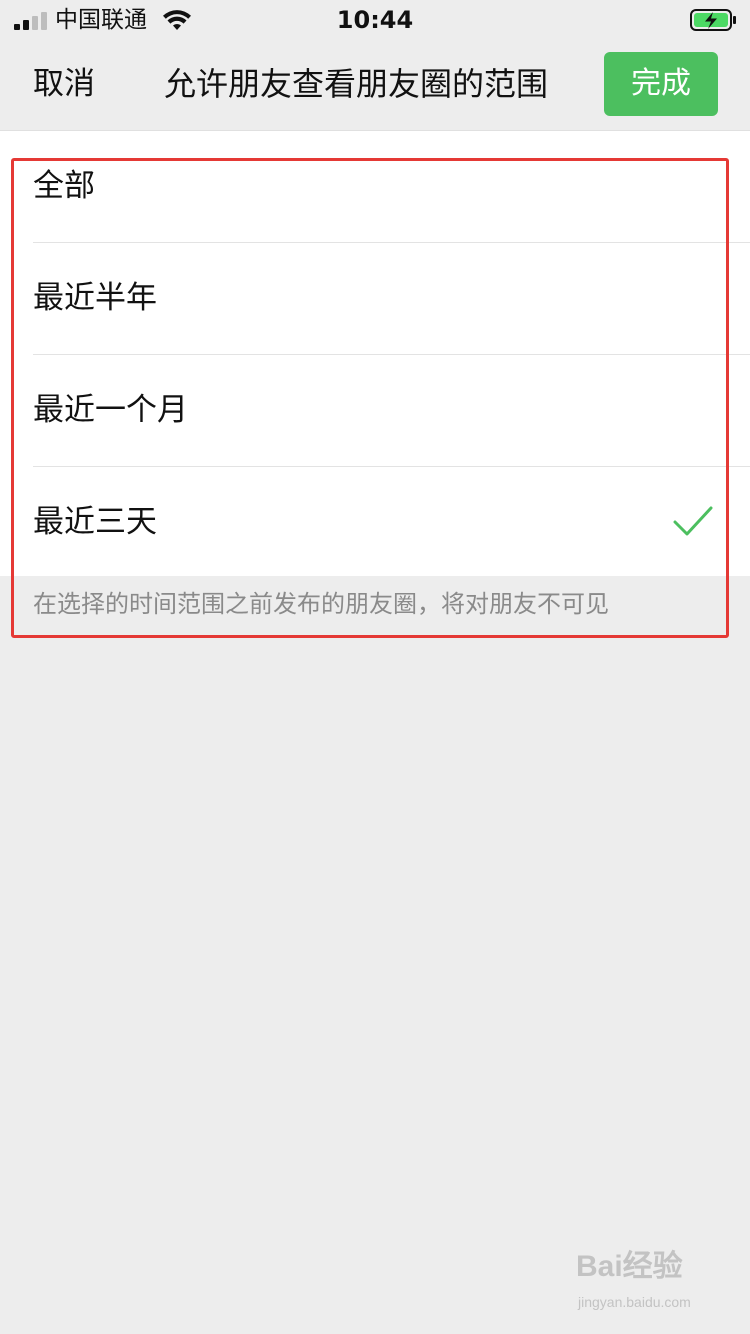  Describe the element at coordinates (95, 522) in the screenshot. I see `option-label: 最近三天` at that location.